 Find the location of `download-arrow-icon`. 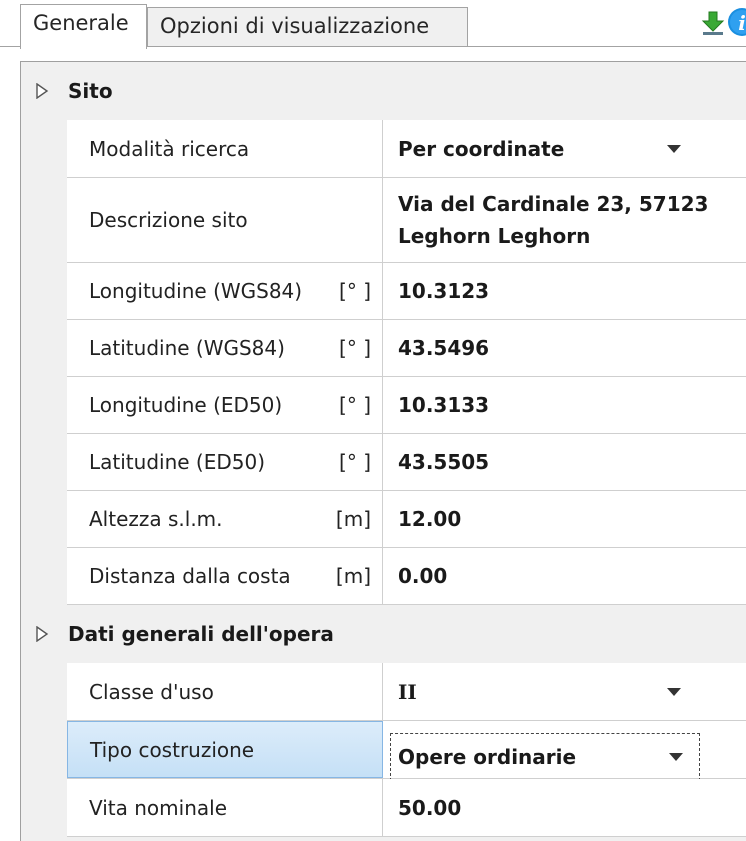

download-arrow-icon is located at coordinates (713, 23).